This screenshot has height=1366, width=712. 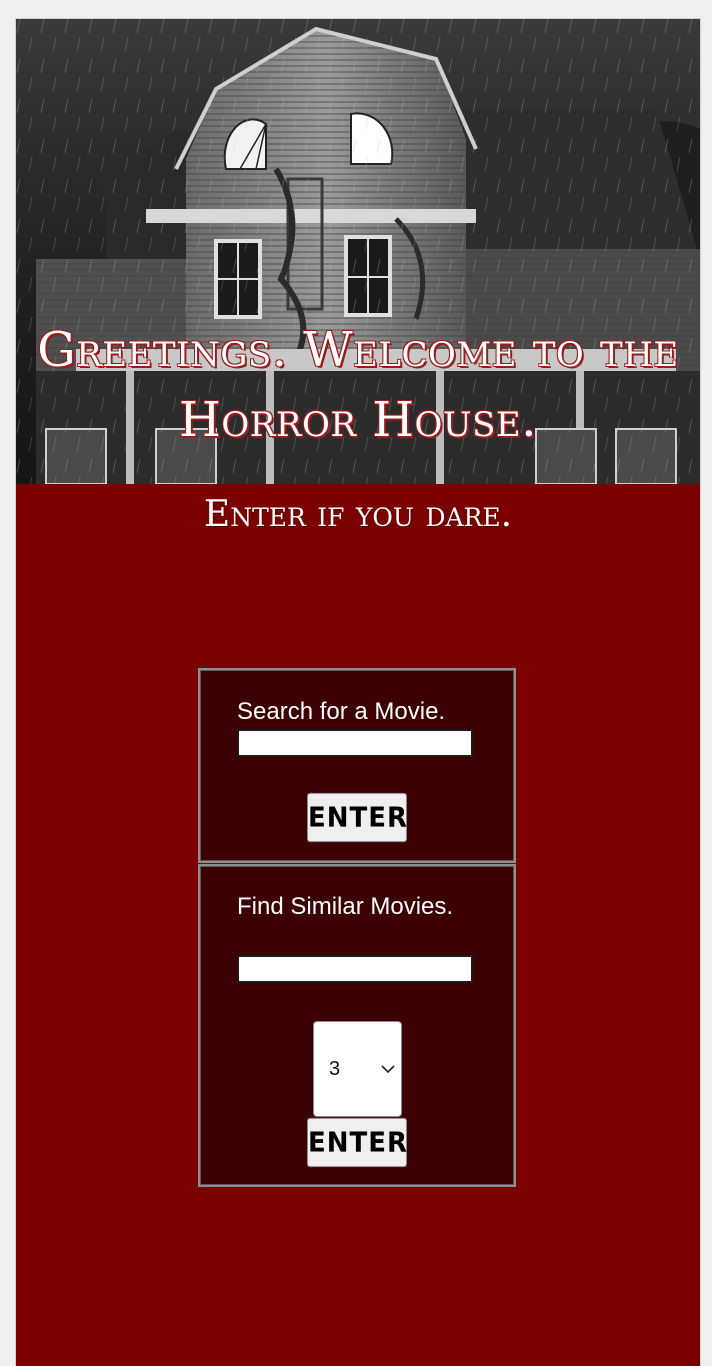 I want to click on page-title: Greetings. Welcome to the Horror House., so click(x=358, y=385).